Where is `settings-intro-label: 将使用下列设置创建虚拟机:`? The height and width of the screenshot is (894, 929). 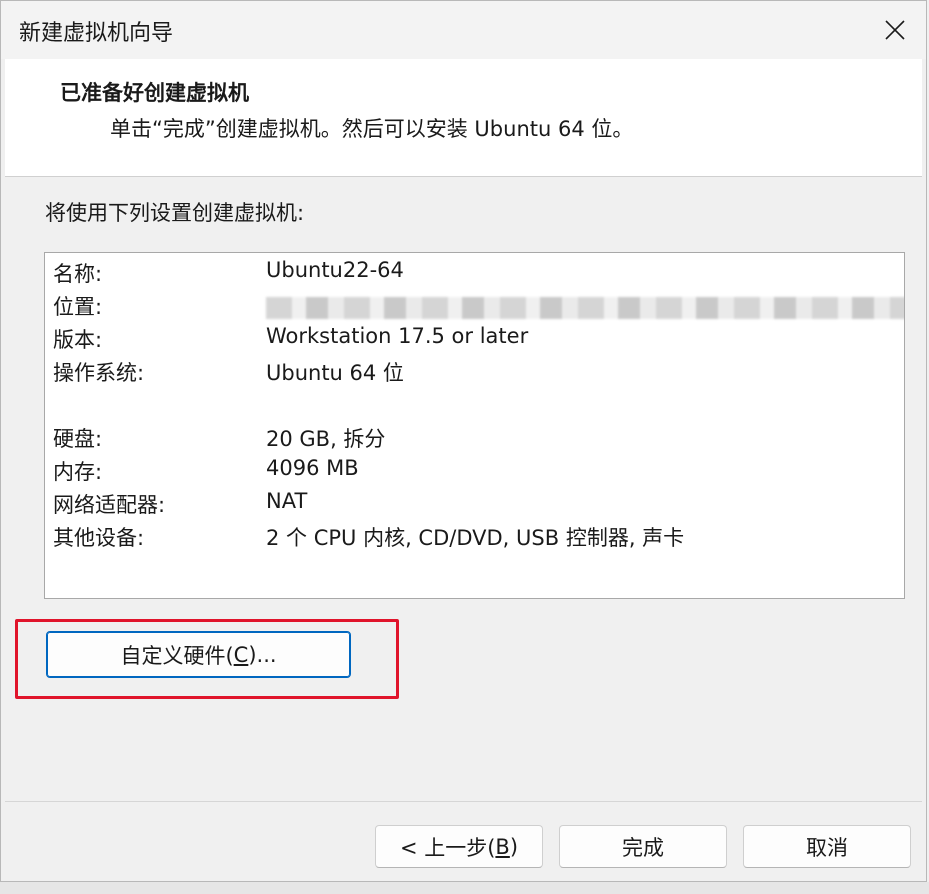 settings-intro-label: 将使用下列设置创建虚拟机: is located at coordinates (175, 213).